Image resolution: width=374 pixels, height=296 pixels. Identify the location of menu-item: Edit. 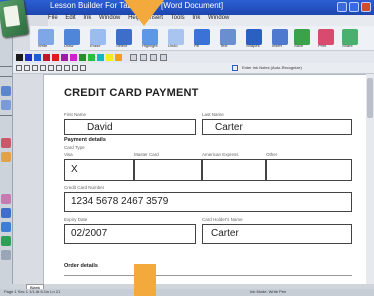
(70, 18).